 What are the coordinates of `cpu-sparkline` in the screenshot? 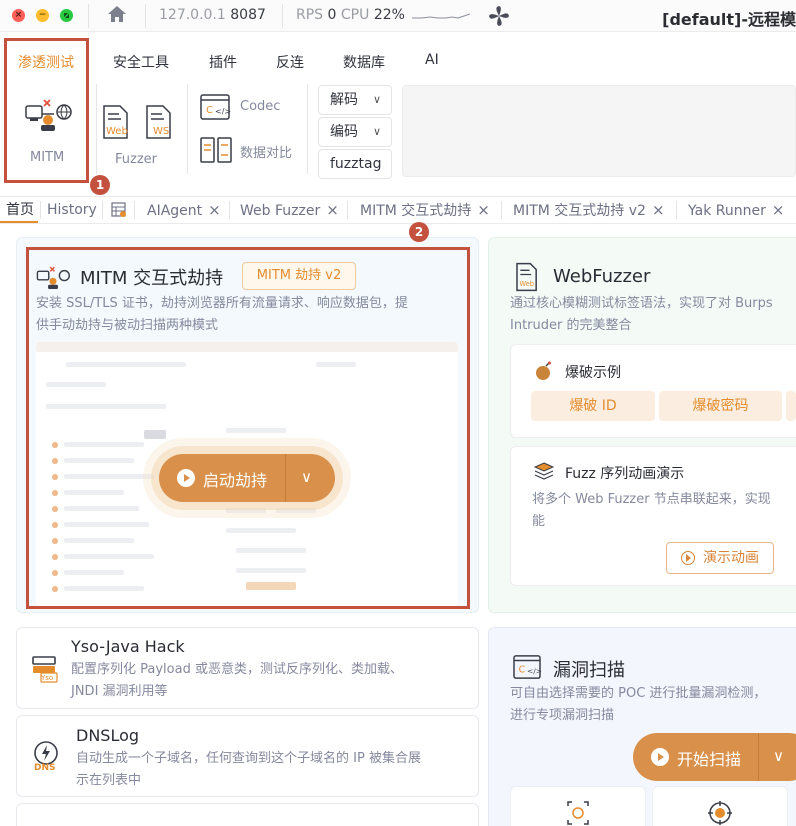 It's located at (441, 16).